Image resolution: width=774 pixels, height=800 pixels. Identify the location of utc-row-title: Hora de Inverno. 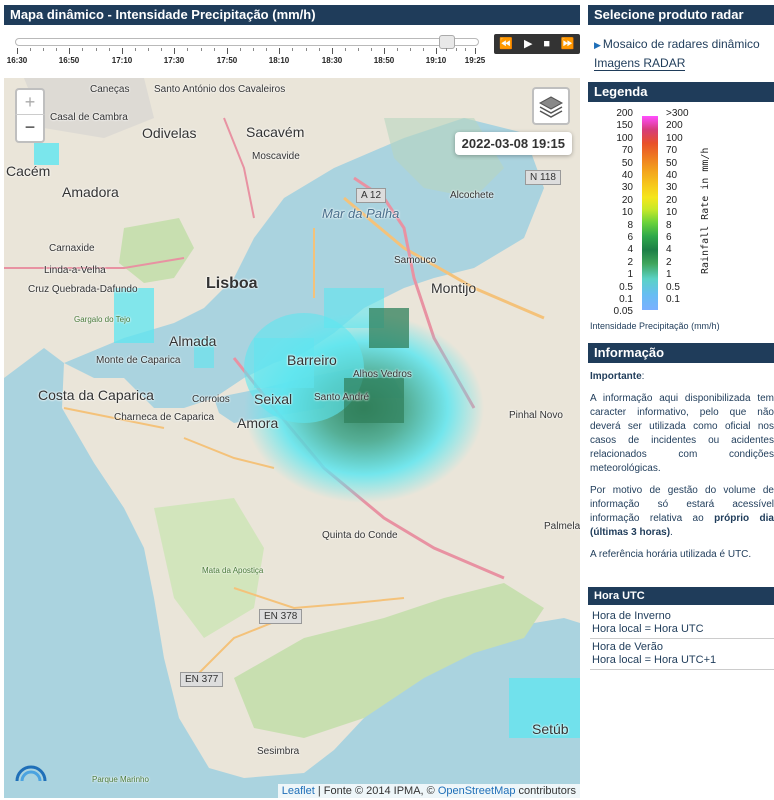
(631, 616).